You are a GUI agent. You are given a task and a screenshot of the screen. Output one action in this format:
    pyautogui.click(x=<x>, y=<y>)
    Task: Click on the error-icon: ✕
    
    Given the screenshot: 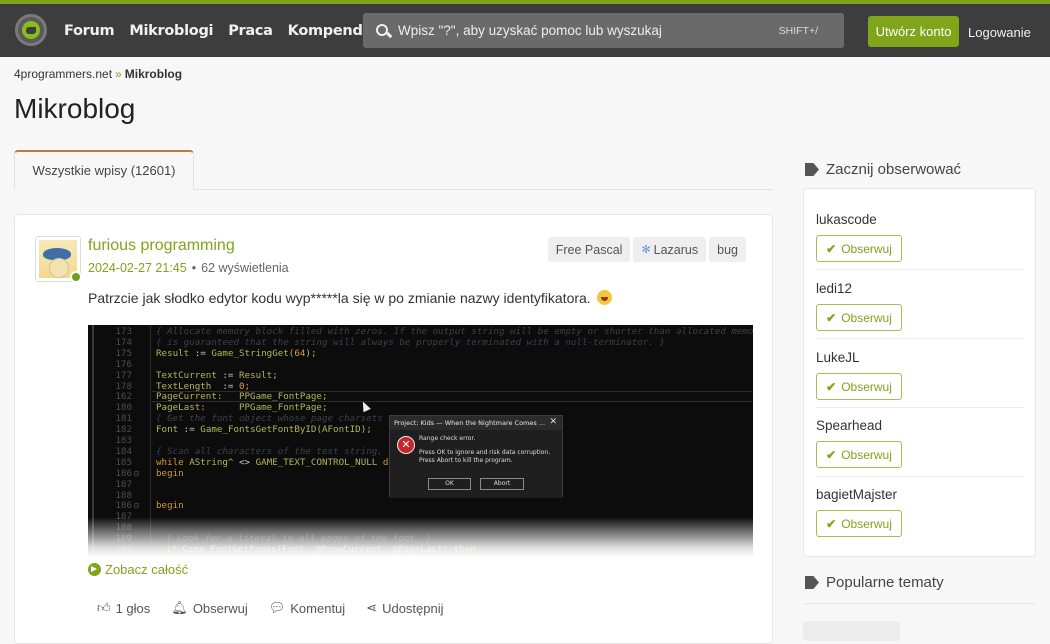 What is the action you would take?
    pyautogui.click(x=406, y=445)
    